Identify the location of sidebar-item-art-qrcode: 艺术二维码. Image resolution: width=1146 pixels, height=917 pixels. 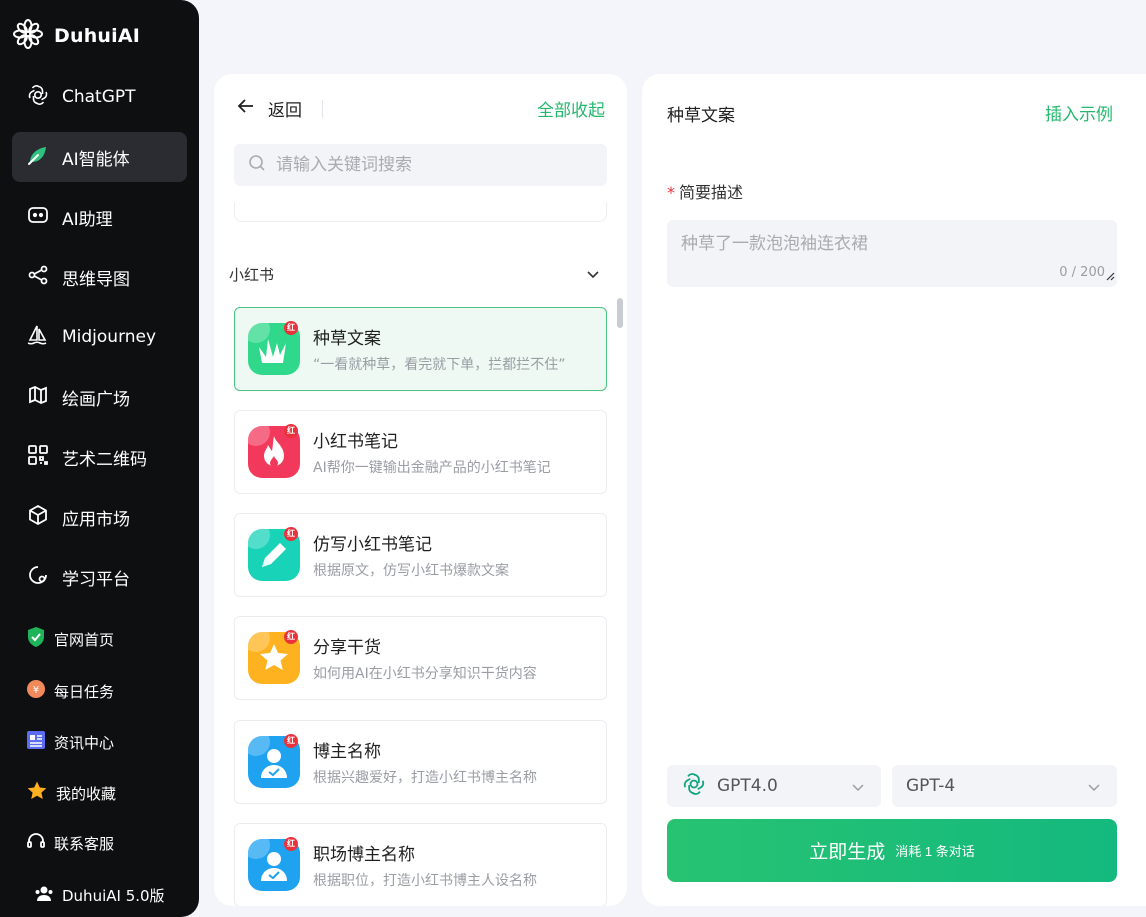
(99, 457).